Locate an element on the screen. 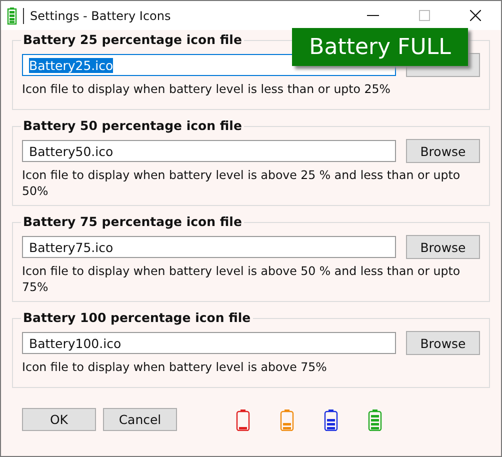 The image size is (502, 457). group-title: Battery 50 percentage icon file is located at coordinates (132, 125).